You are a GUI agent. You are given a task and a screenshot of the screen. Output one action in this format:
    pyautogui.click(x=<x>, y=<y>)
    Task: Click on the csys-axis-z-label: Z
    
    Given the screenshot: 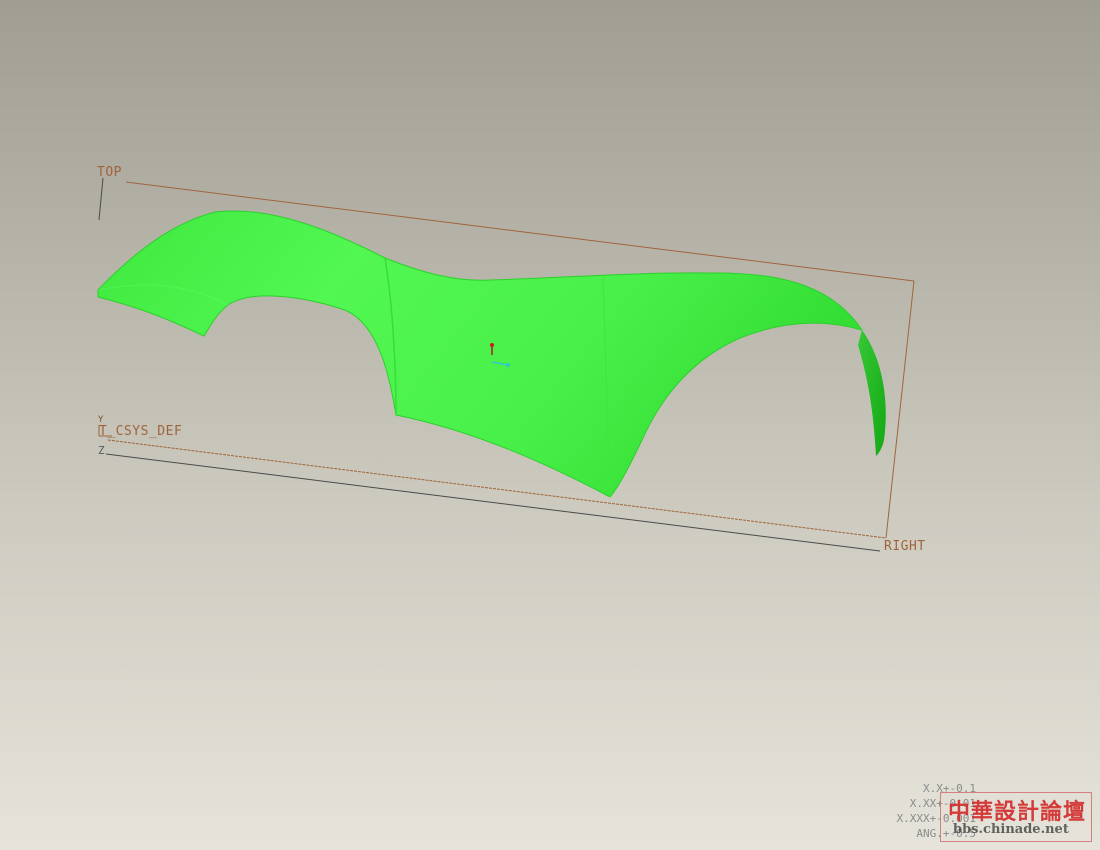 What is the action you would take?
    pyautogui.click(x=102, y=450)
    